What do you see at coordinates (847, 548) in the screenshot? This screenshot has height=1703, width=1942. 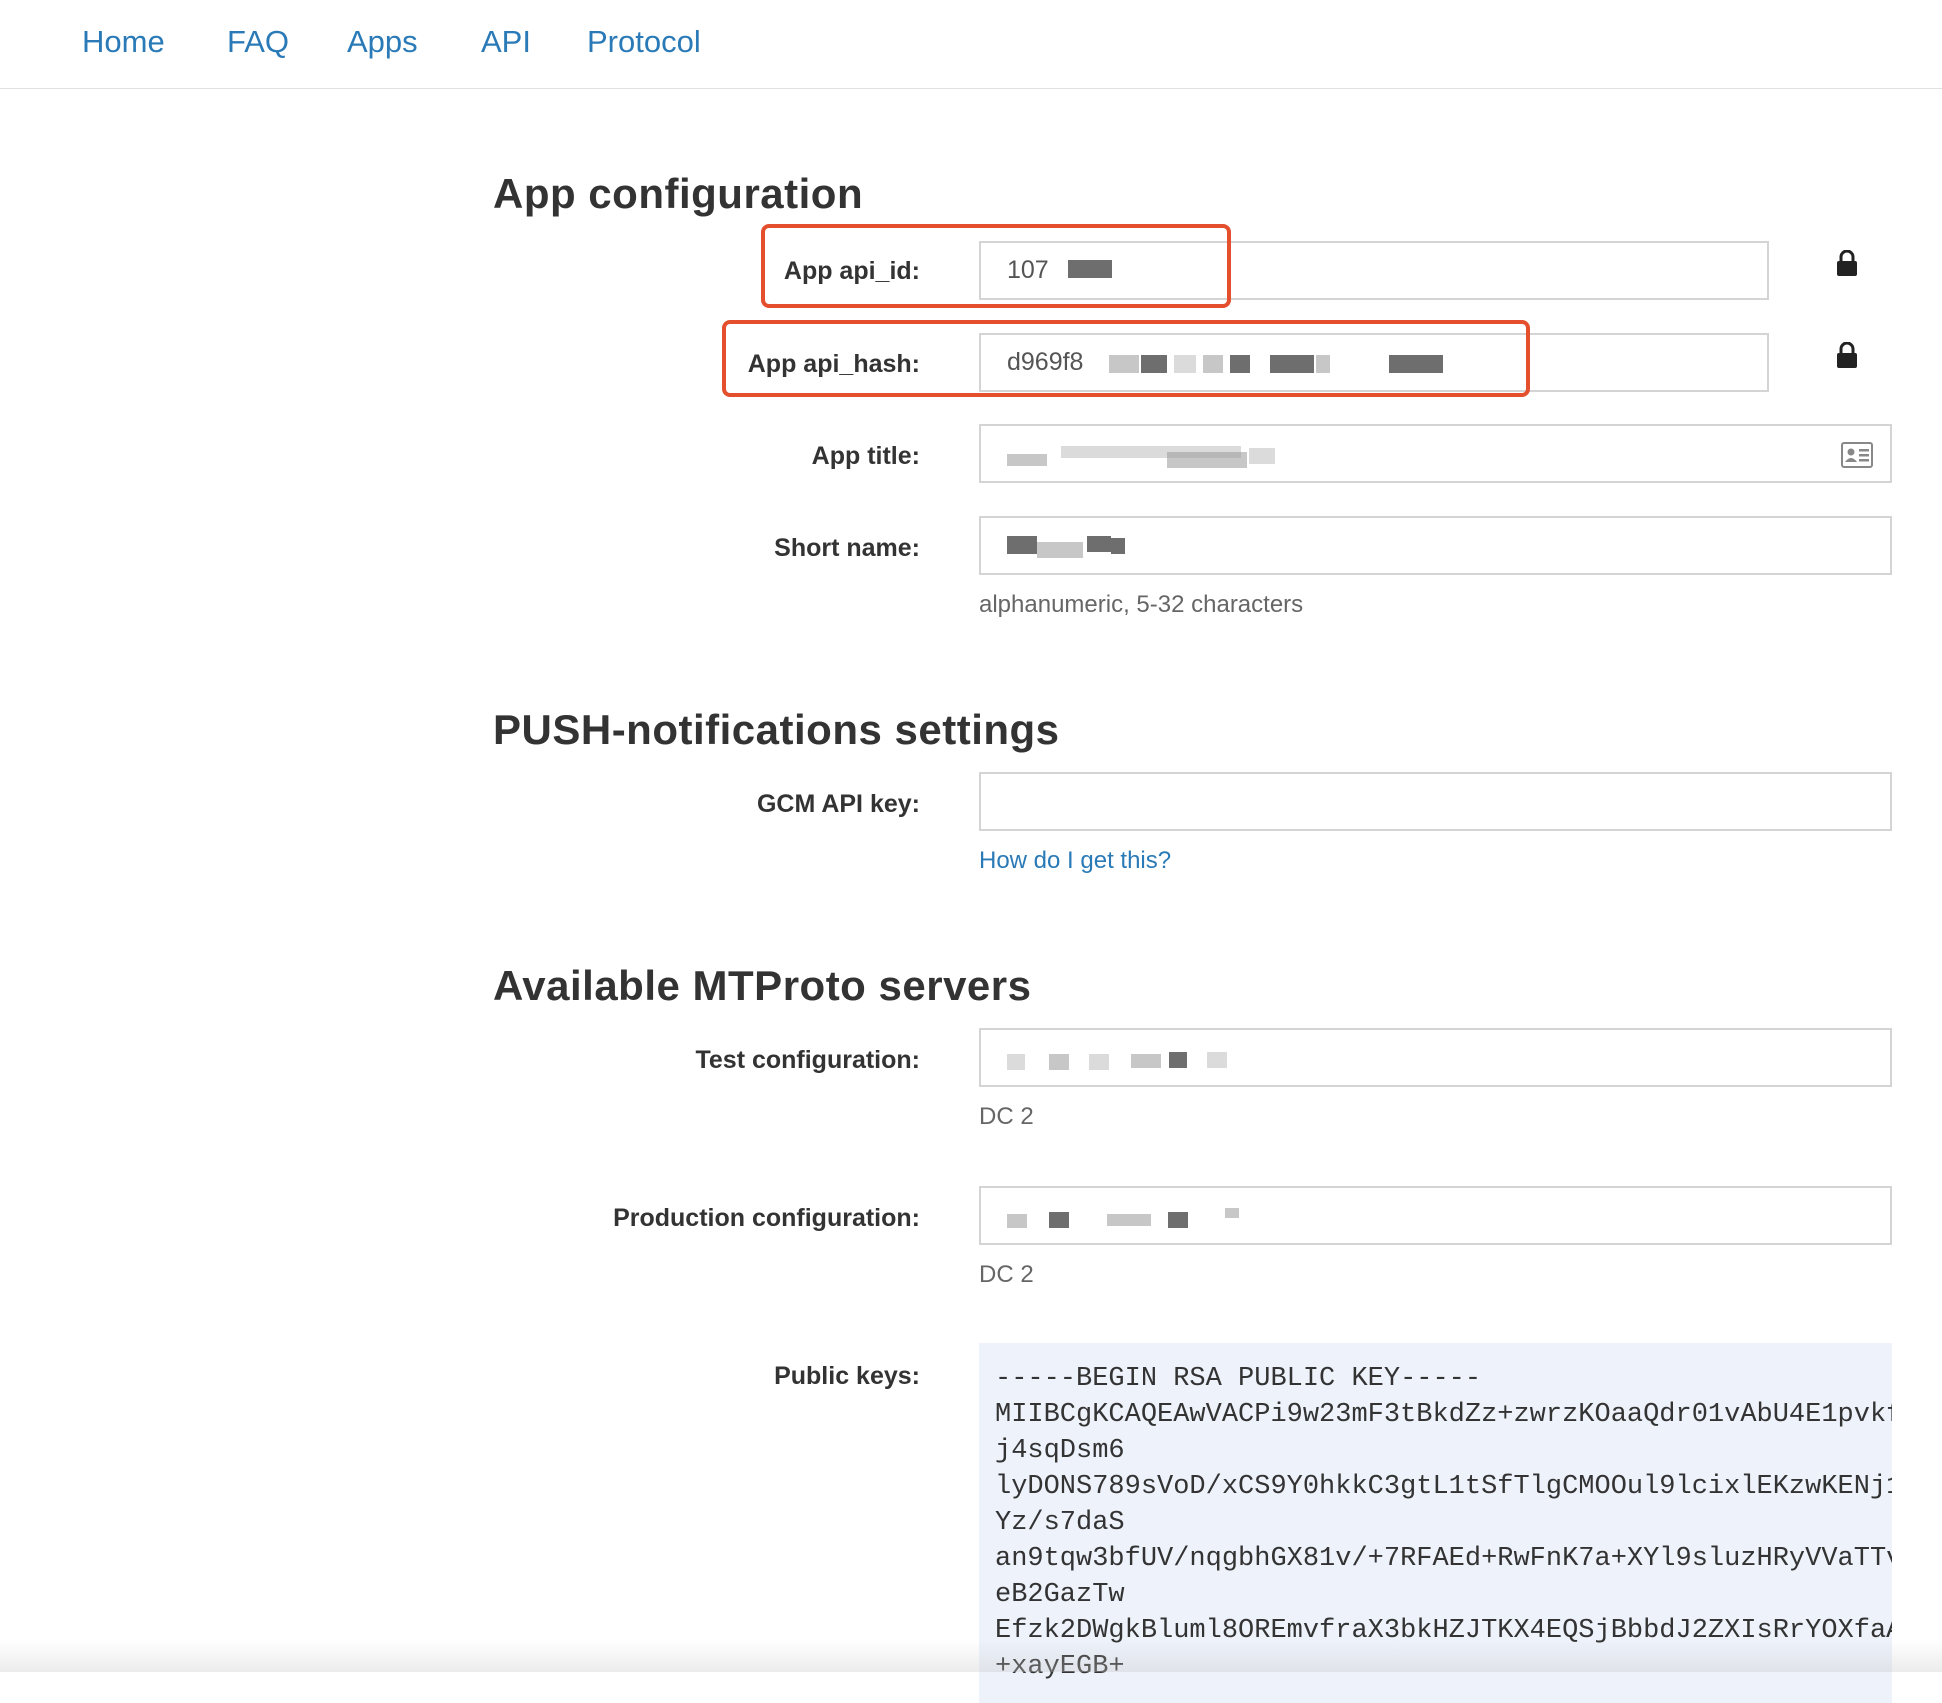 I see `short-name-label: Short name:` at bounding box center [847, 548].